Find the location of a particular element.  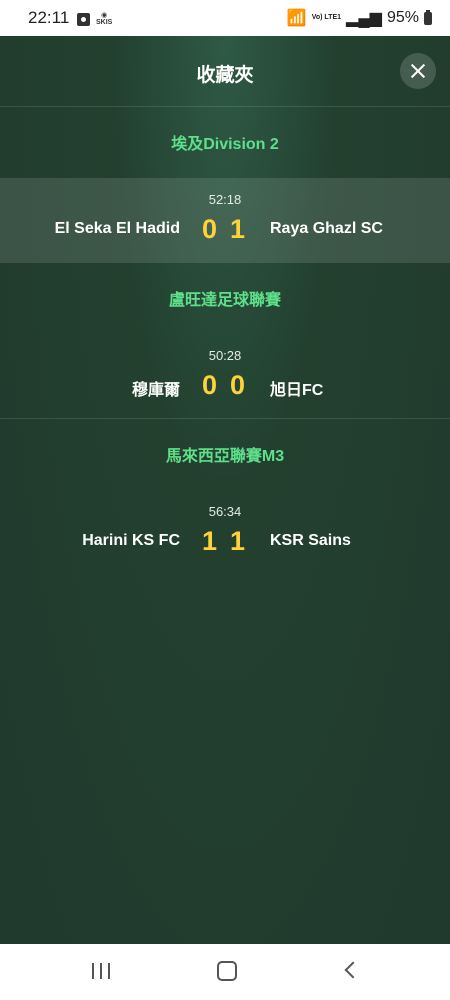

status-time: 22:11 is located at coordinates (49, 17).